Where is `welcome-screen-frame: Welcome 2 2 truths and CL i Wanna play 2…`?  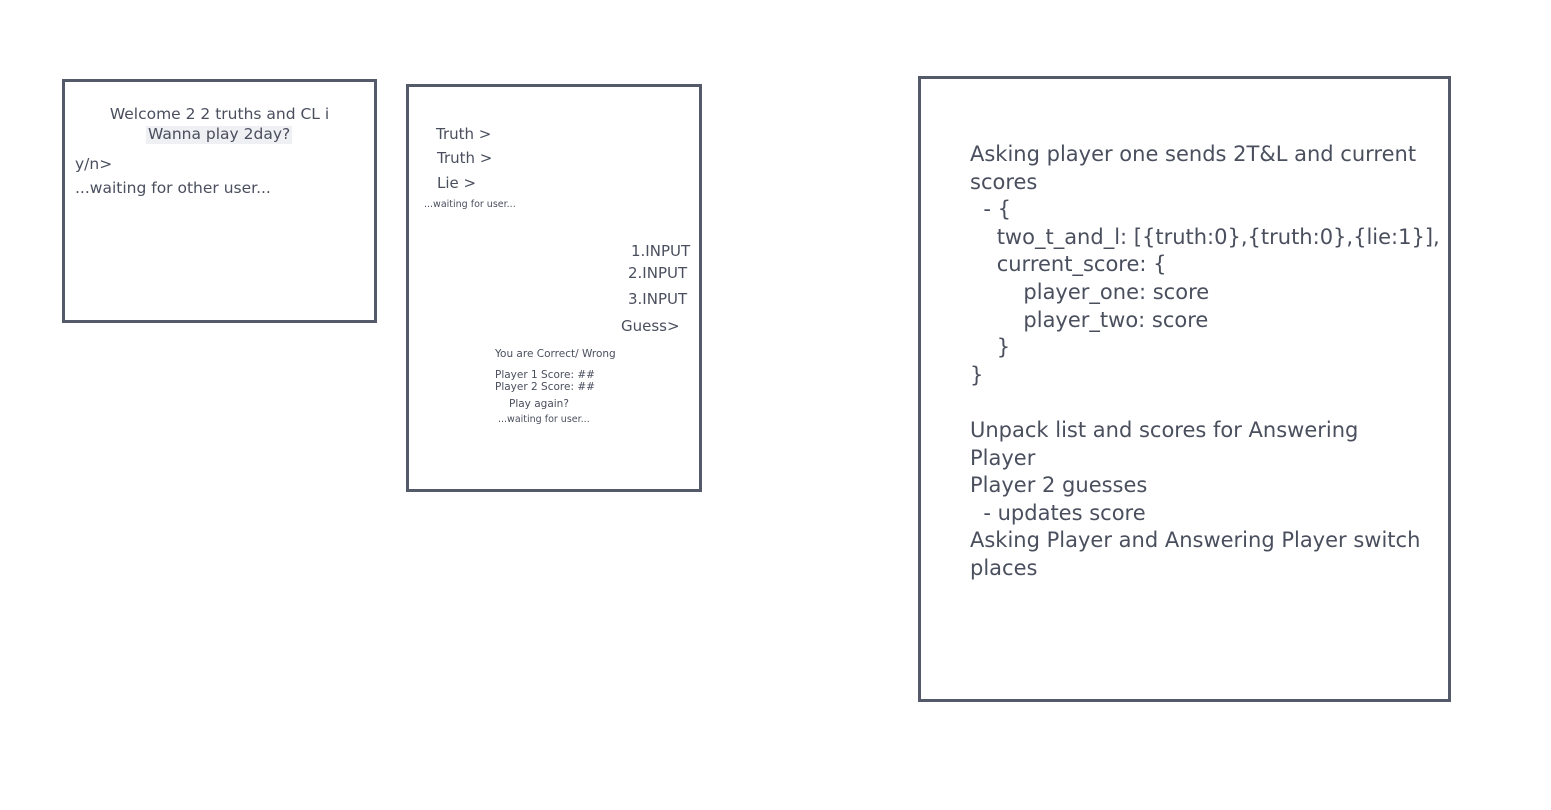 welcome-screen-frame: Welcome 2 2 truths and CL i Wanna play 2… is located at coordinates (219, 201).